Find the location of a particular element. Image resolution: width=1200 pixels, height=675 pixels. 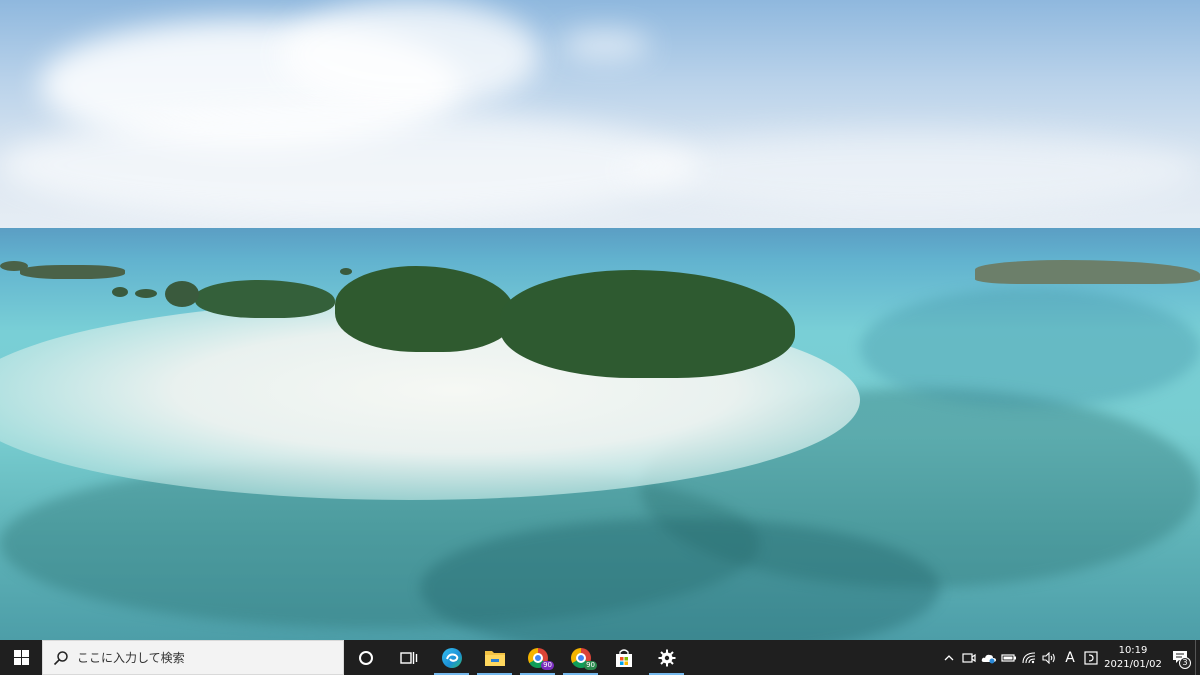

gear-icon is located at coordinates (666, 657).